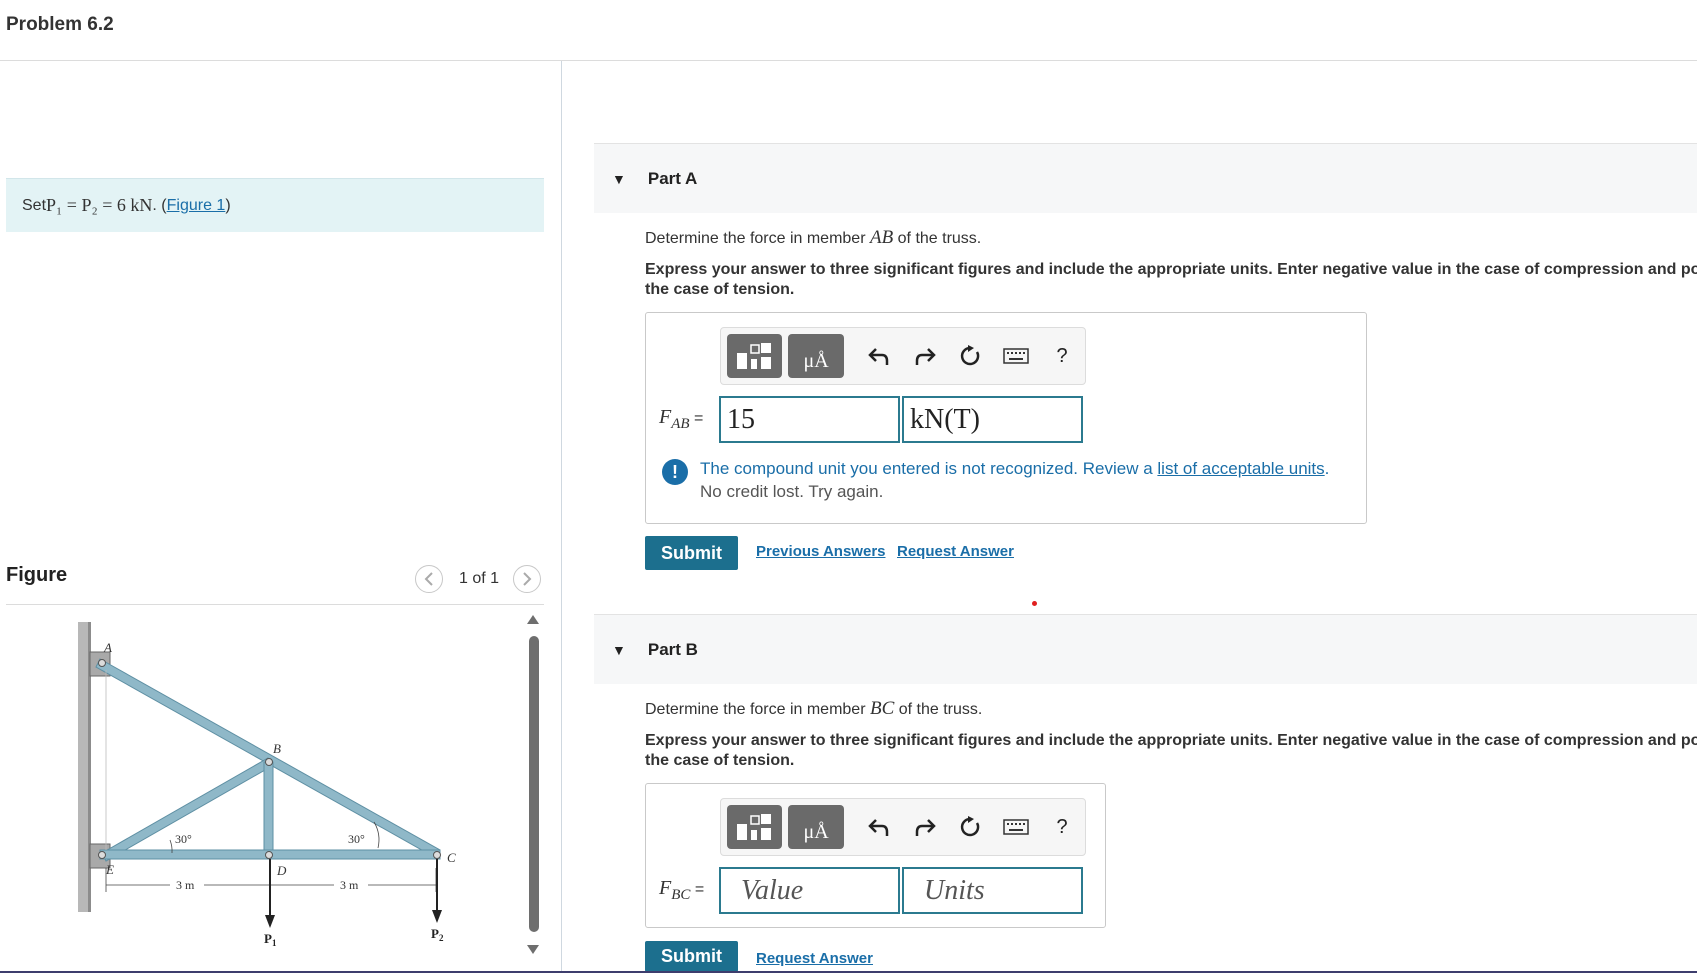 This screenshot has height=973, width=1697. I want to click on pane-splitter, so click(561, 517).